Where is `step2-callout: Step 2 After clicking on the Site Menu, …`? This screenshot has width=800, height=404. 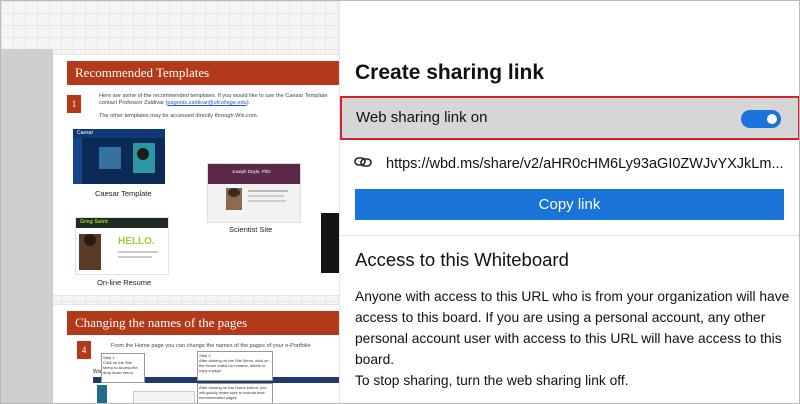 step2-callout: Step 2 After clicking on the Site Menu, … is located at coordinates (235, 366).